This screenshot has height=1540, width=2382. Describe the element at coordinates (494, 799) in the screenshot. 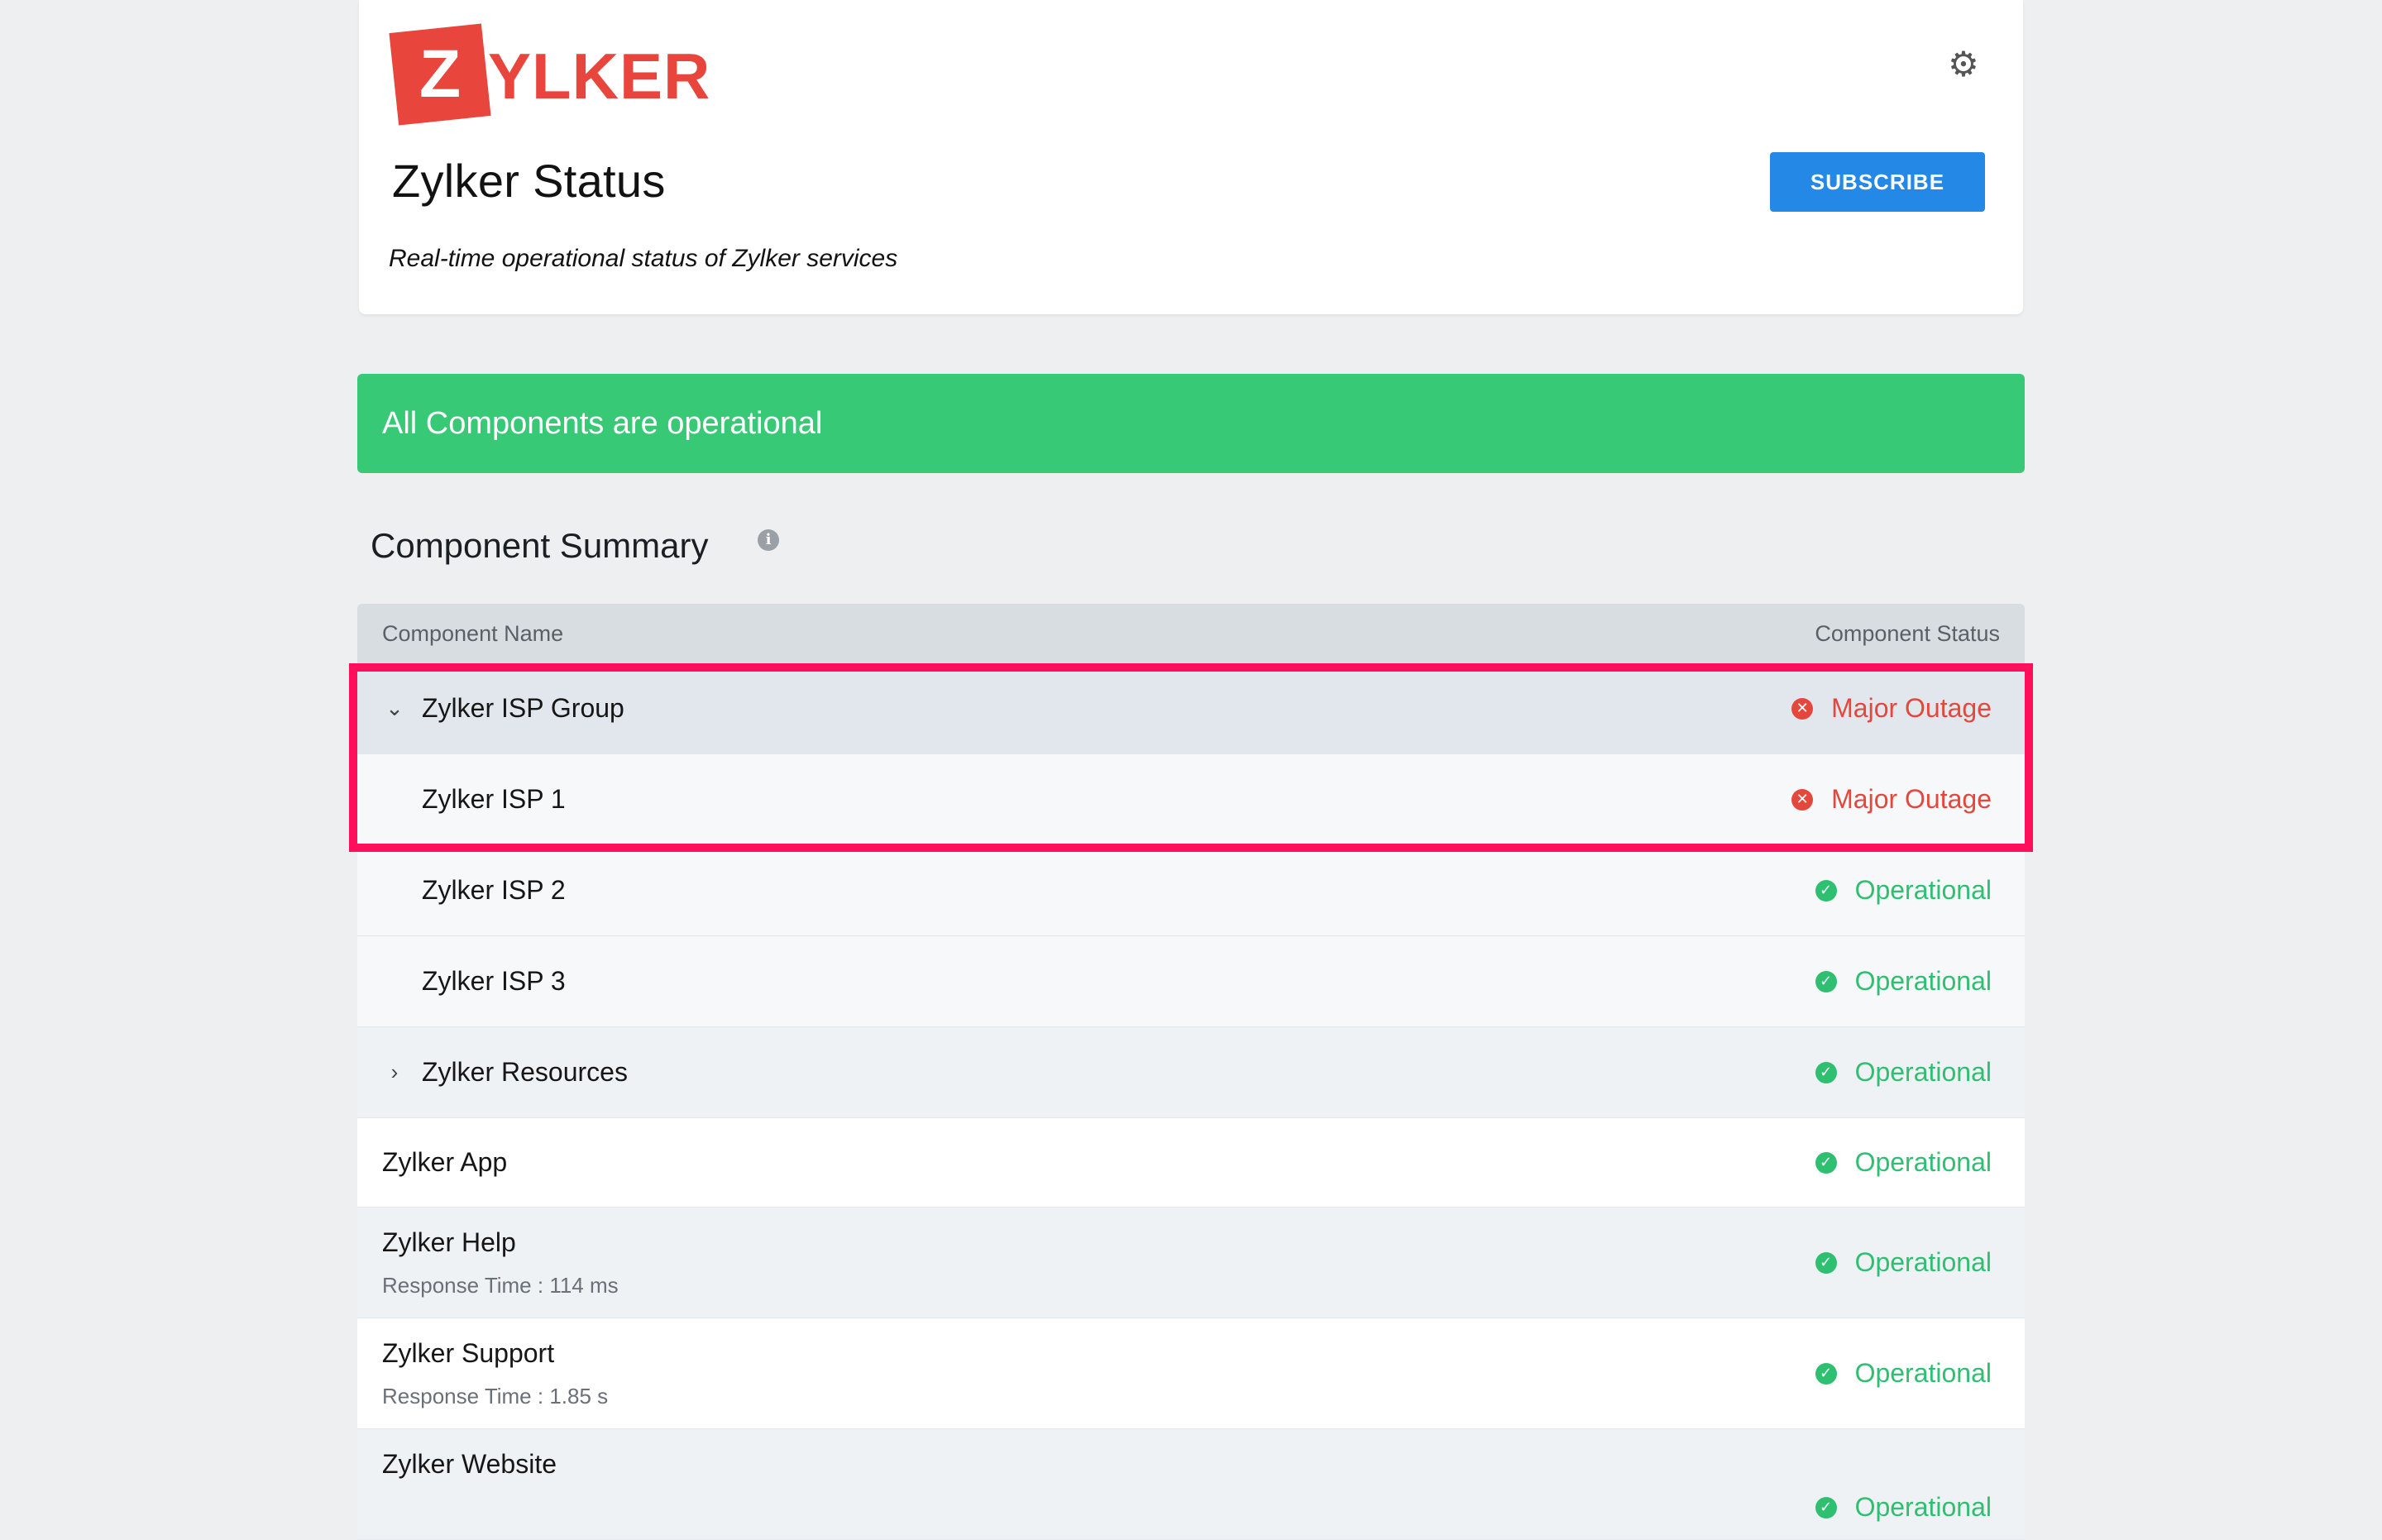

I see `component-name: Zylker ISP 1` at that location.